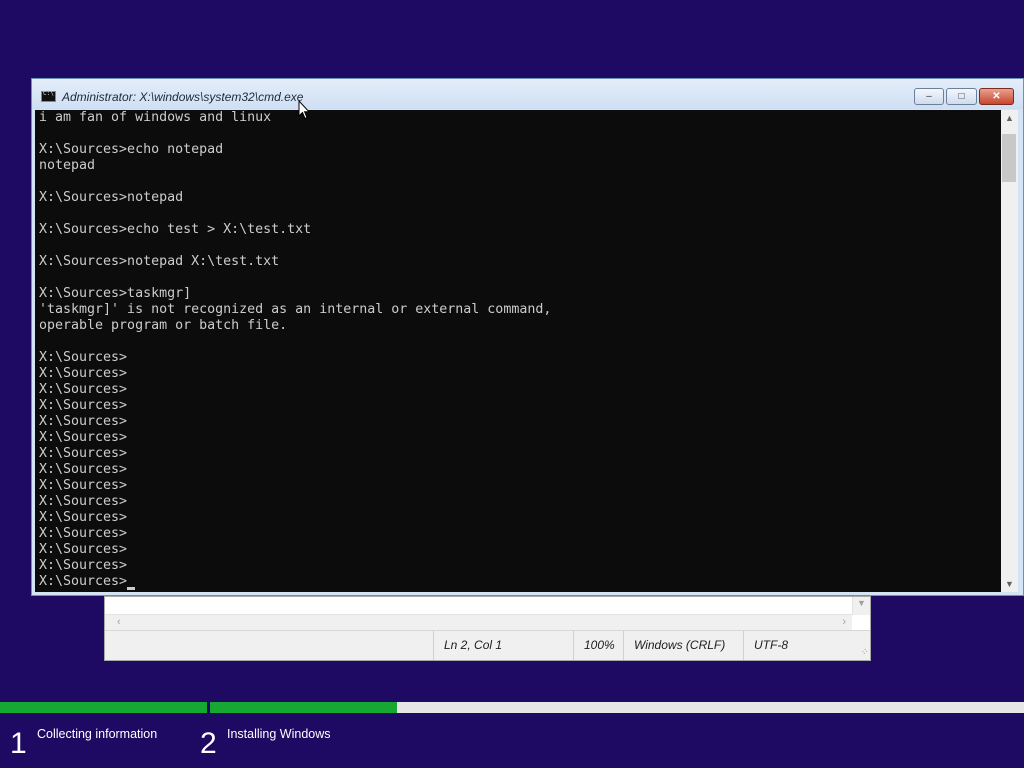  I want to click on console-icon, so click(48, 96).